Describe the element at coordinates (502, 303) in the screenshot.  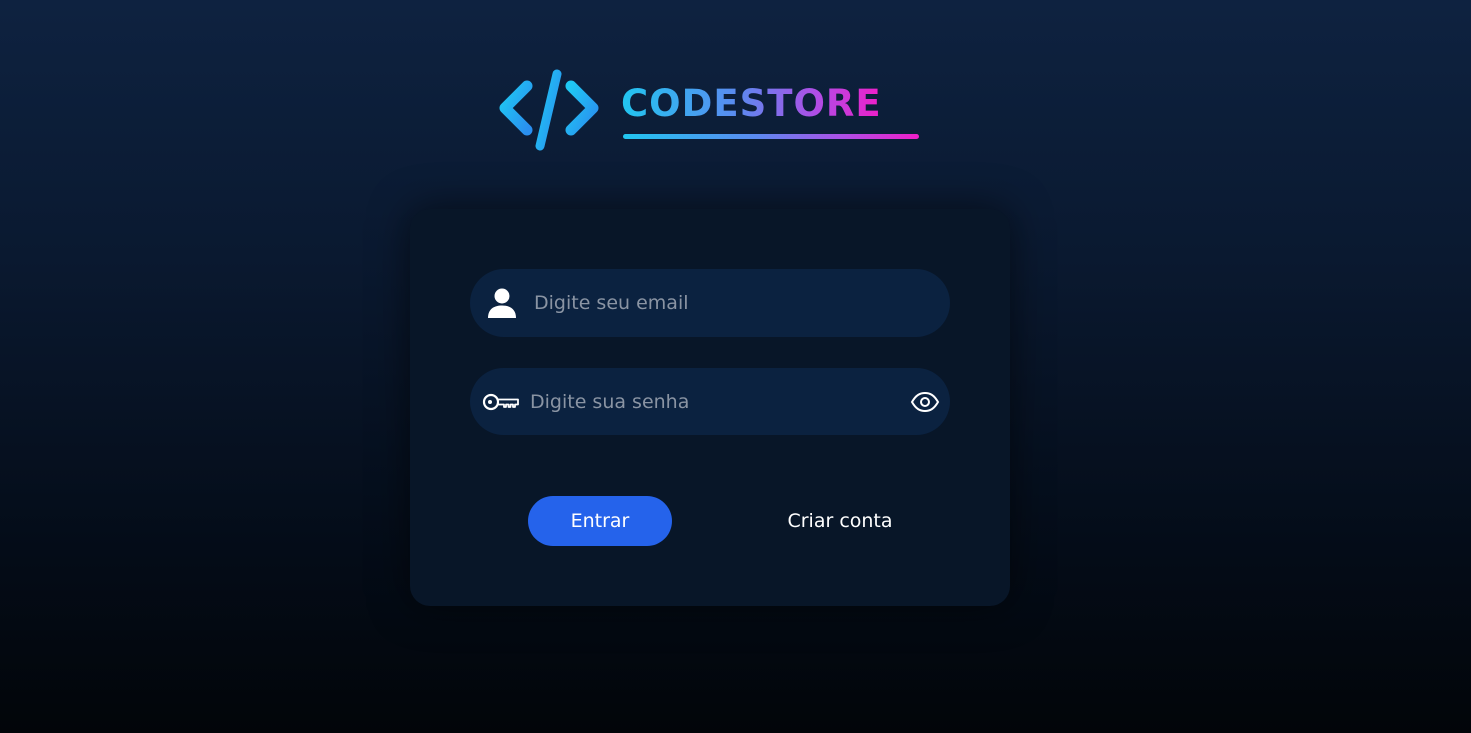
I see `user-icon` at that location.